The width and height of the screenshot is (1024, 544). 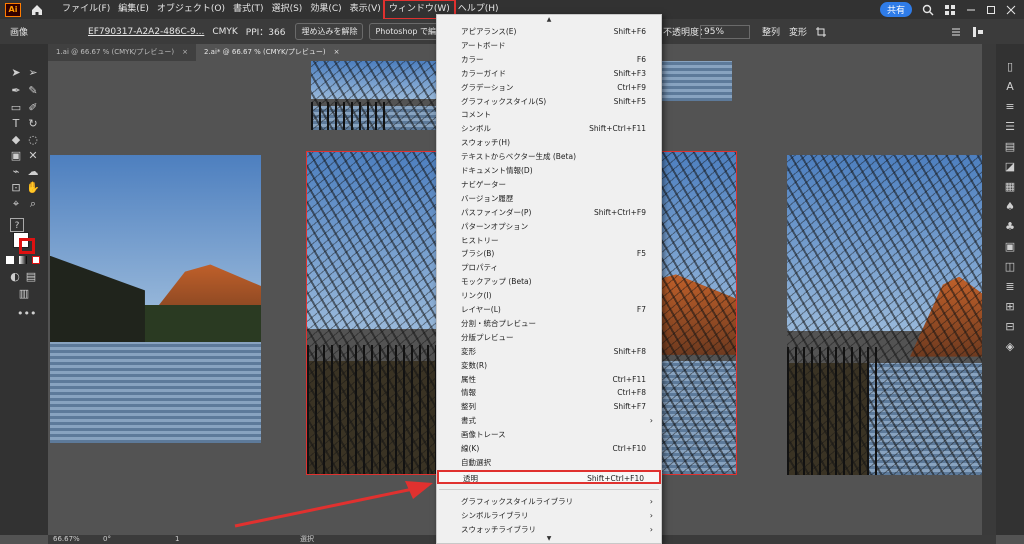 I want to click on close-icon, so click(x=1011, y=10).